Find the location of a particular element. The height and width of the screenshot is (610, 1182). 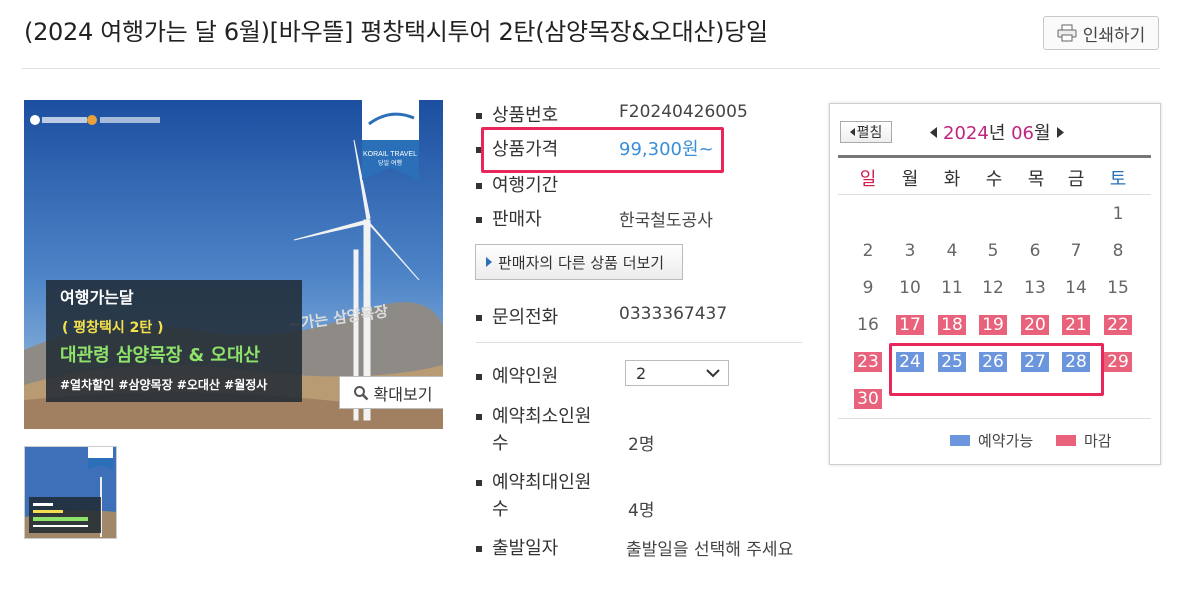

korail-sub-text: 당일 여행 is located at coordinates (390, 163).